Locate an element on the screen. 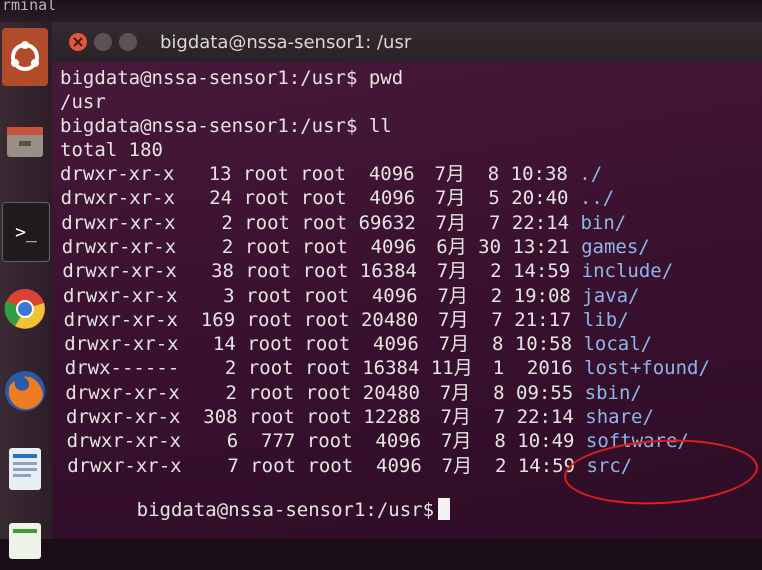  ls-month: 11月 is located at coordinates (451, 368).